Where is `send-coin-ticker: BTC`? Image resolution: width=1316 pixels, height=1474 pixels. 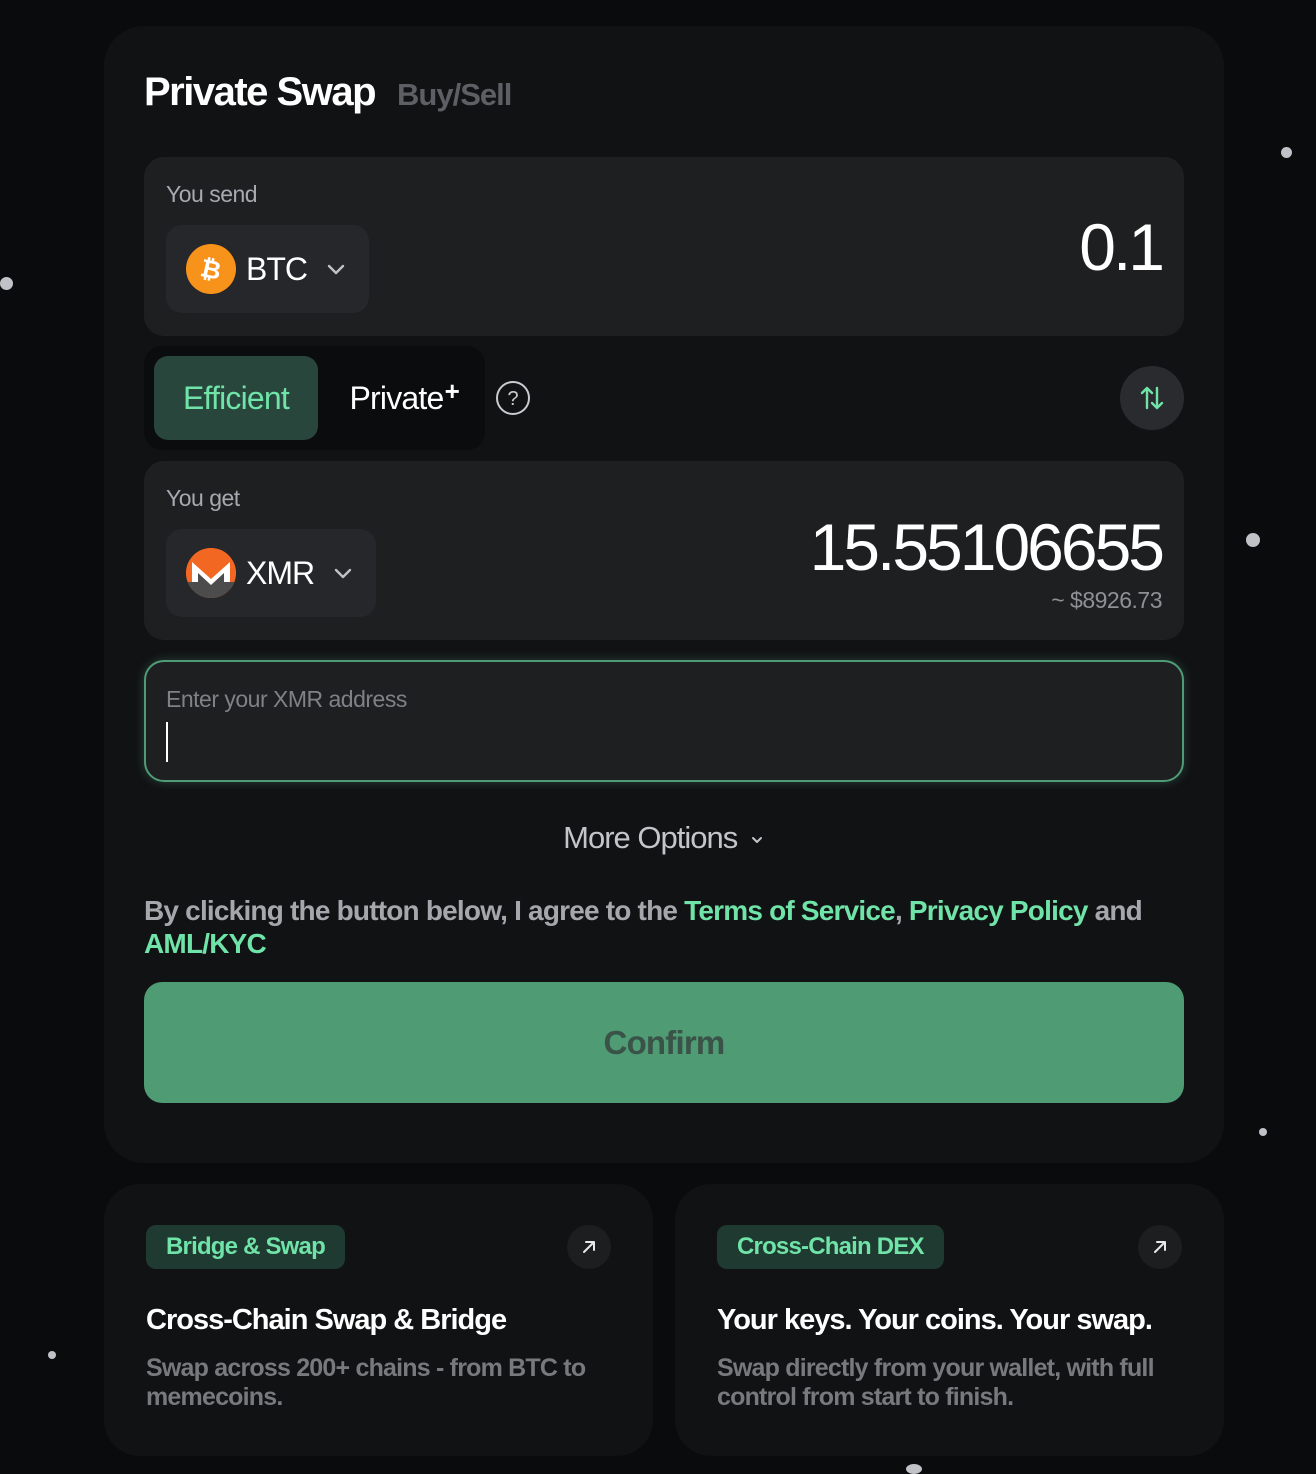 send-coin-ticker: BTC is located at coordinates (277, 268).